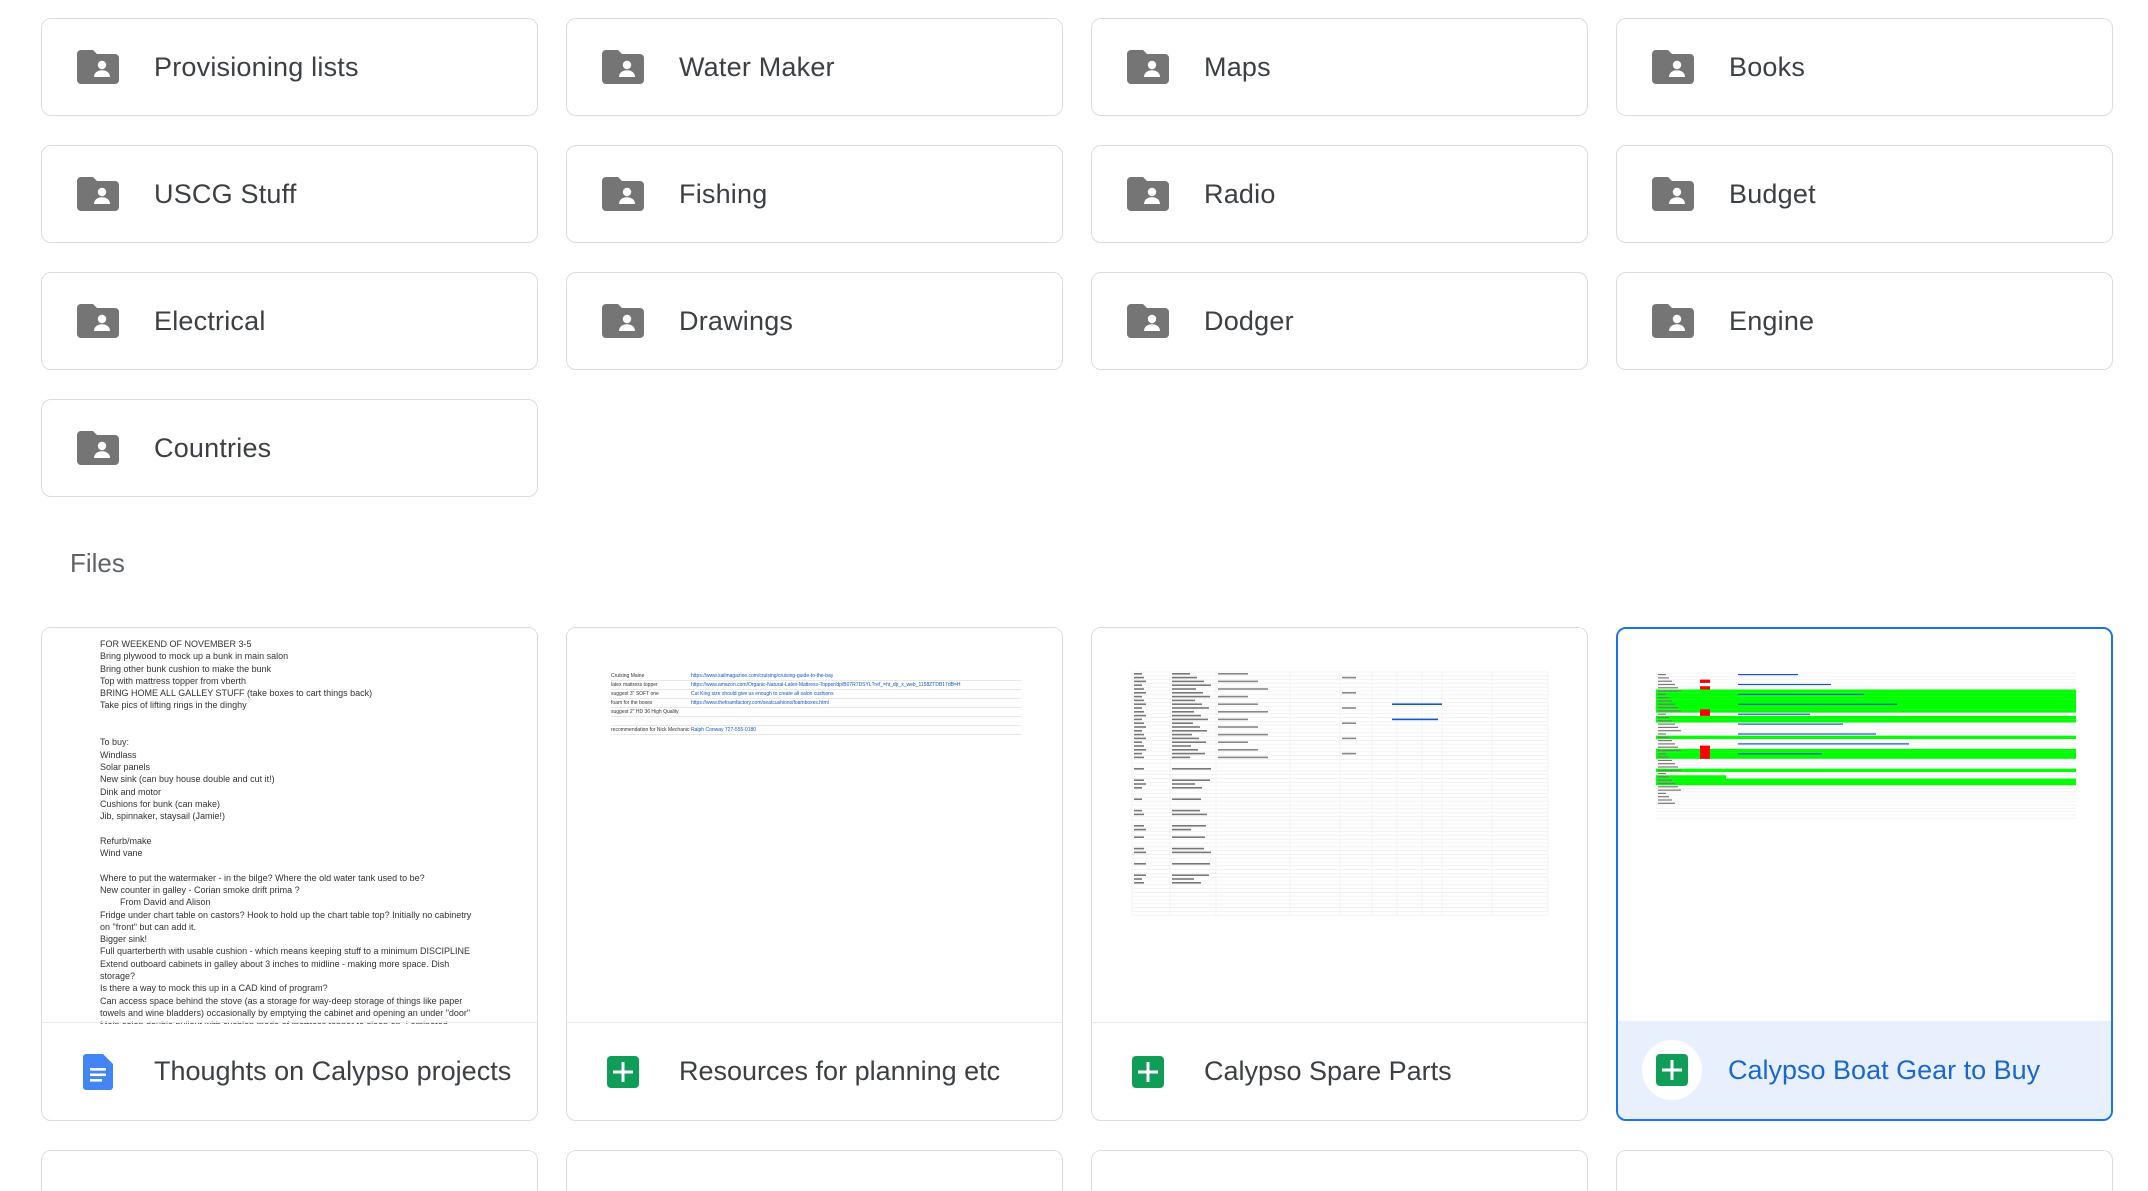  I want to click on doc-preview-line: Cushions for bunk (can make), so click(160, 803).